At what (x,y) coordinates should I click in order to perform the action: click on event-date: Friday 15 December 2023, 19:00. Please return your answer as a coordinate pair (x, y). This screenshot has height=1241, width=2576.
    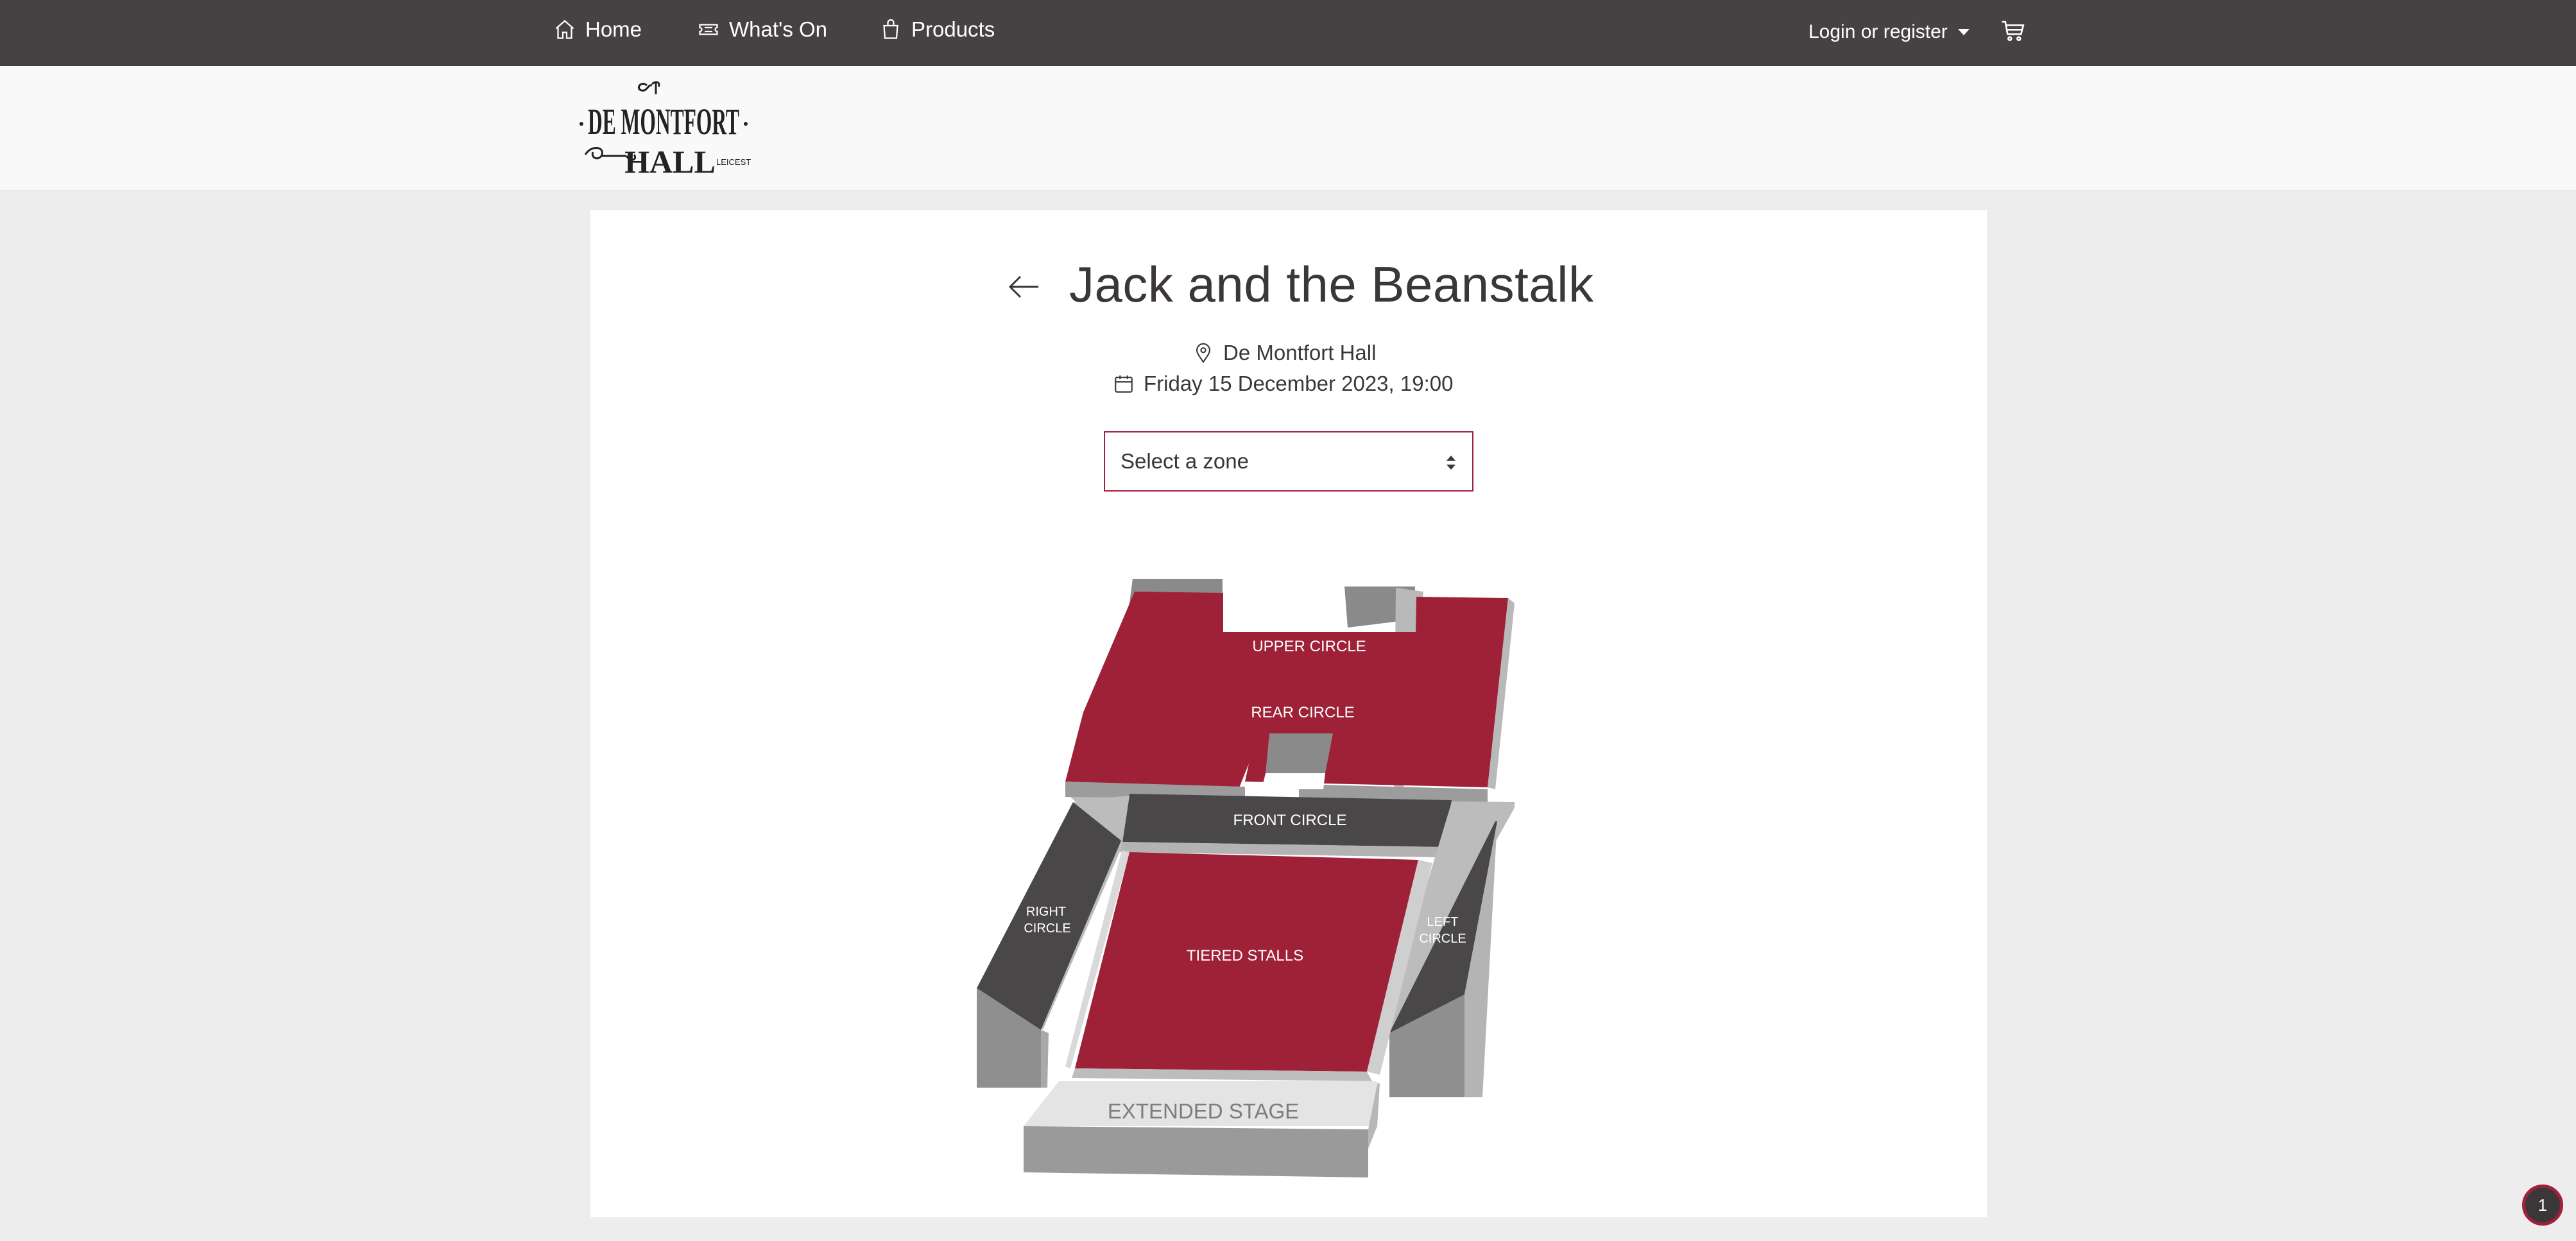
    Looking at the image, I should click on (1283, 384).